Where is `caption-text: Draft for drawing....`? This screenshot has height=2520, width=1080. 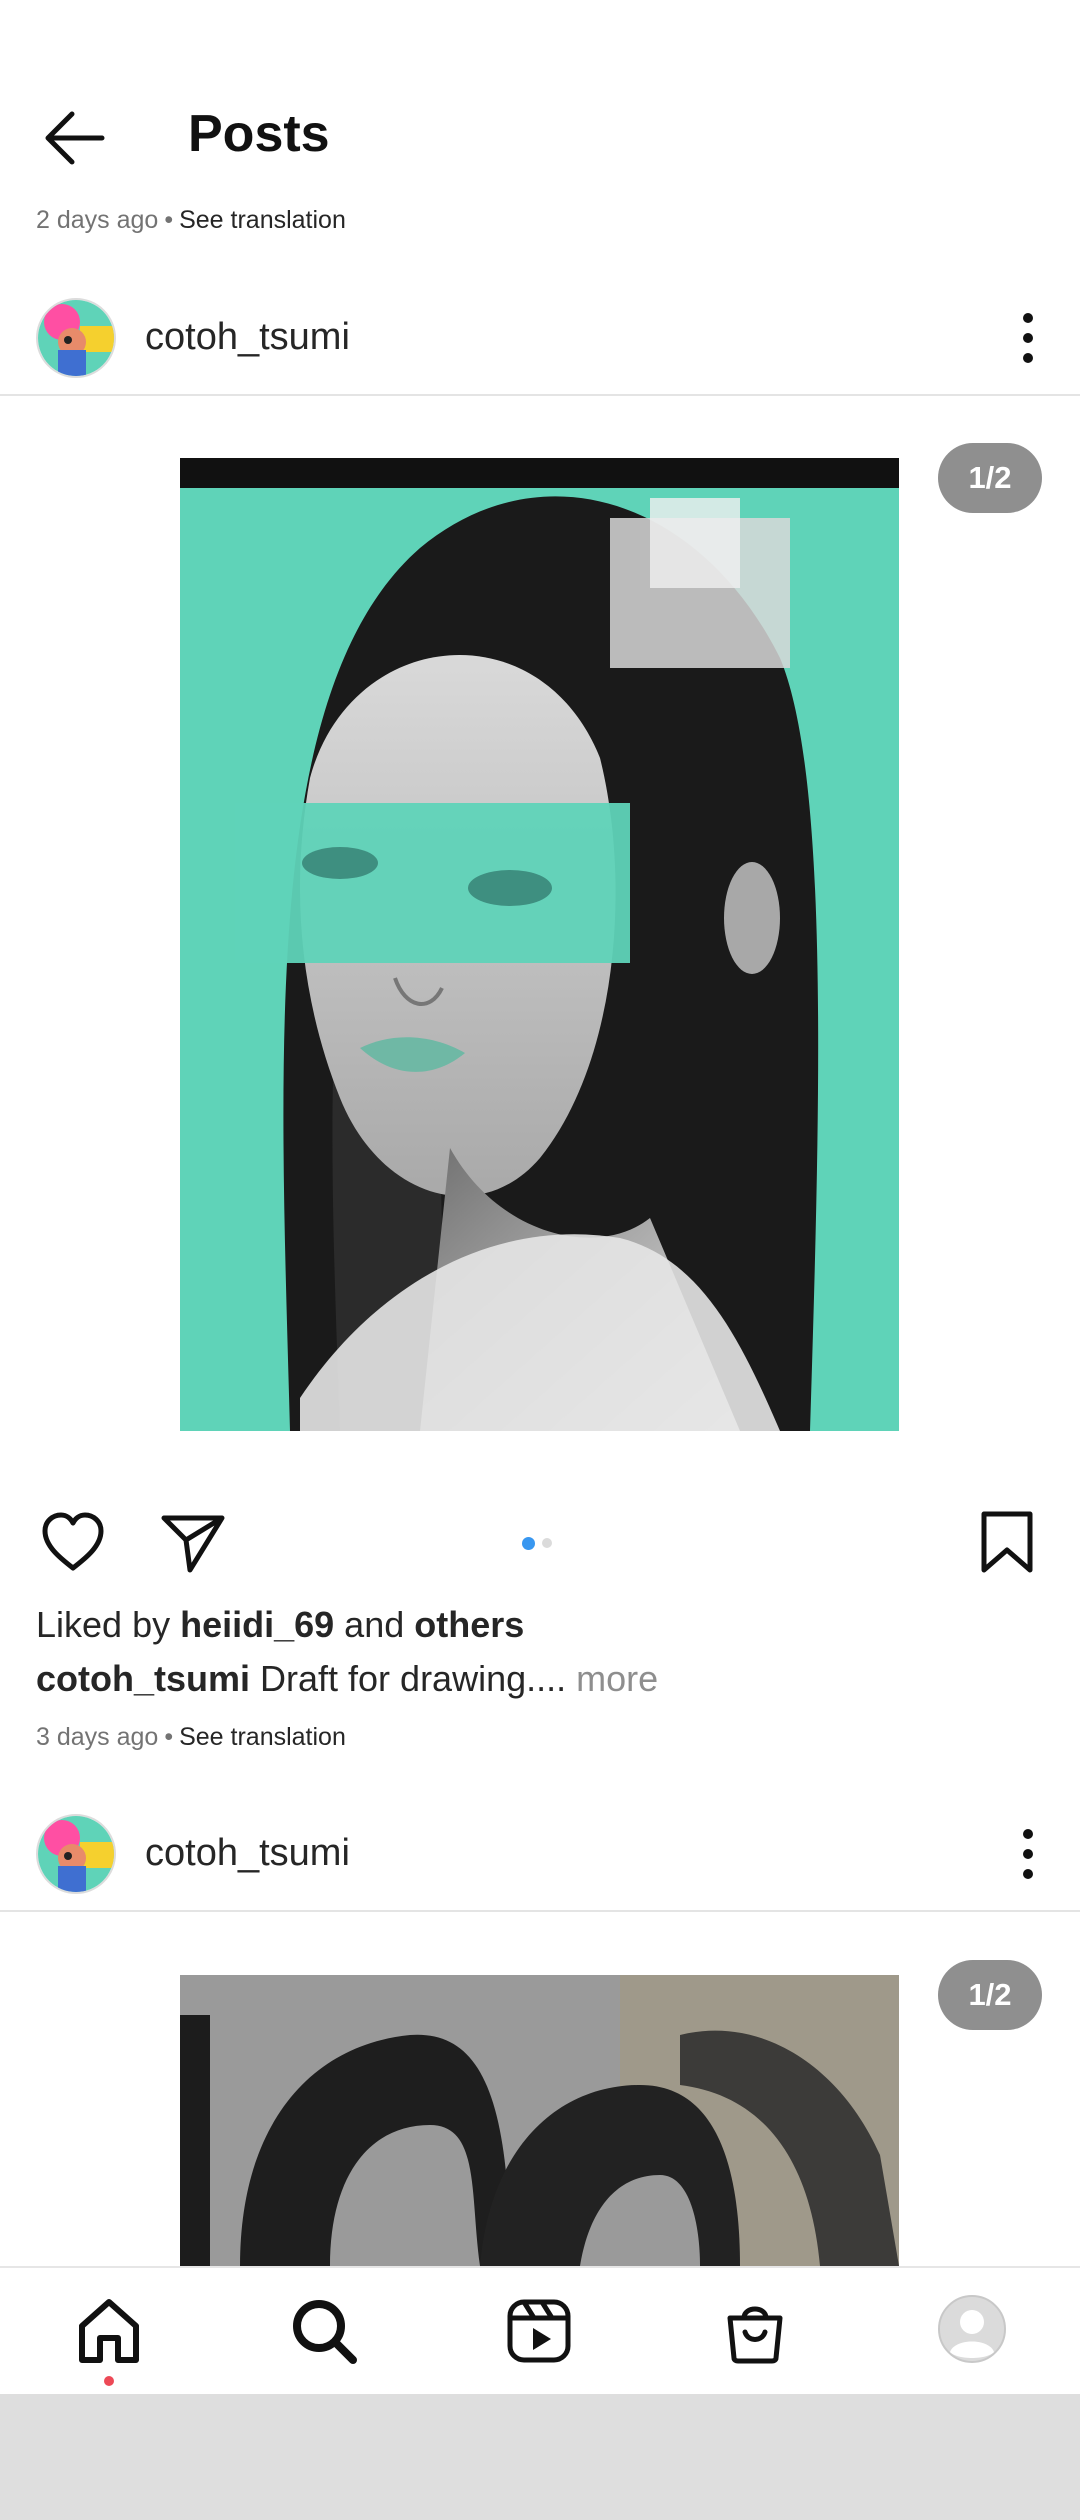
caption-text: Draft for drawing.... is located at coordinates (408, 1678).